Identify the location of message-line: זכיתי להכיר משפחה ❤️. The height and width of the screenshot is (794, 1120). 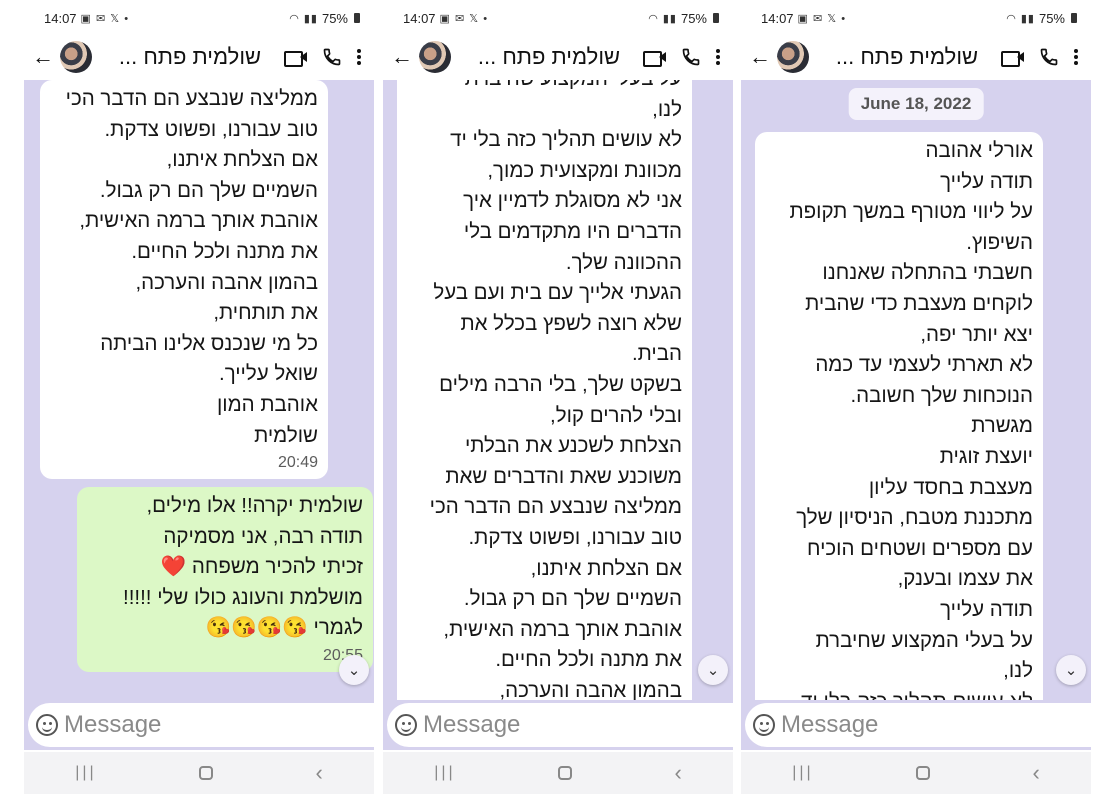
(261, 567).